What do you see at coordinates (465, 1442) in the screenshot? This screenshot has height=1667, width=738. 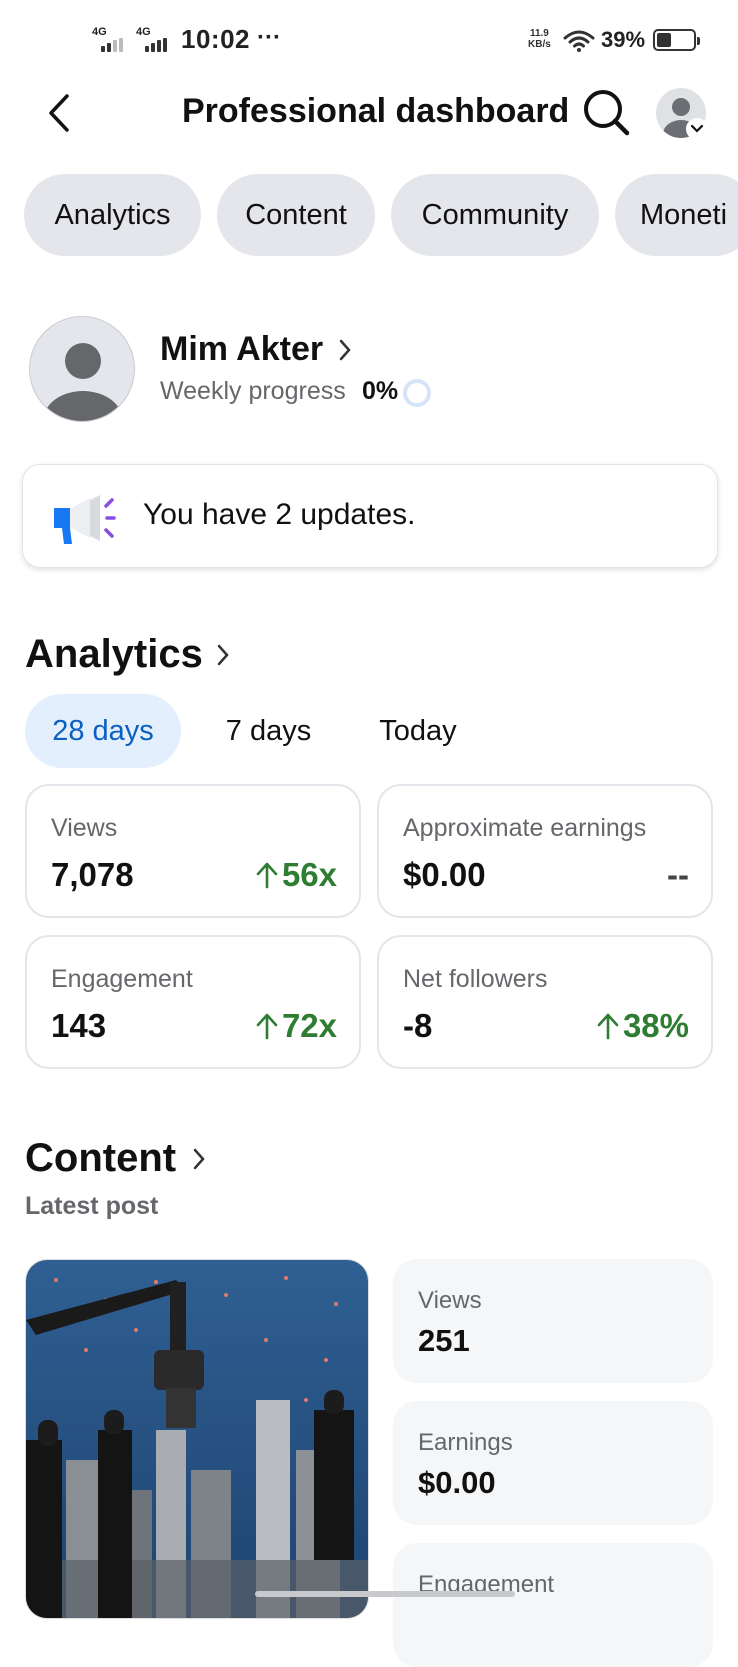 I see `metric-label: Earnings` at bounding box center [465, 1442].